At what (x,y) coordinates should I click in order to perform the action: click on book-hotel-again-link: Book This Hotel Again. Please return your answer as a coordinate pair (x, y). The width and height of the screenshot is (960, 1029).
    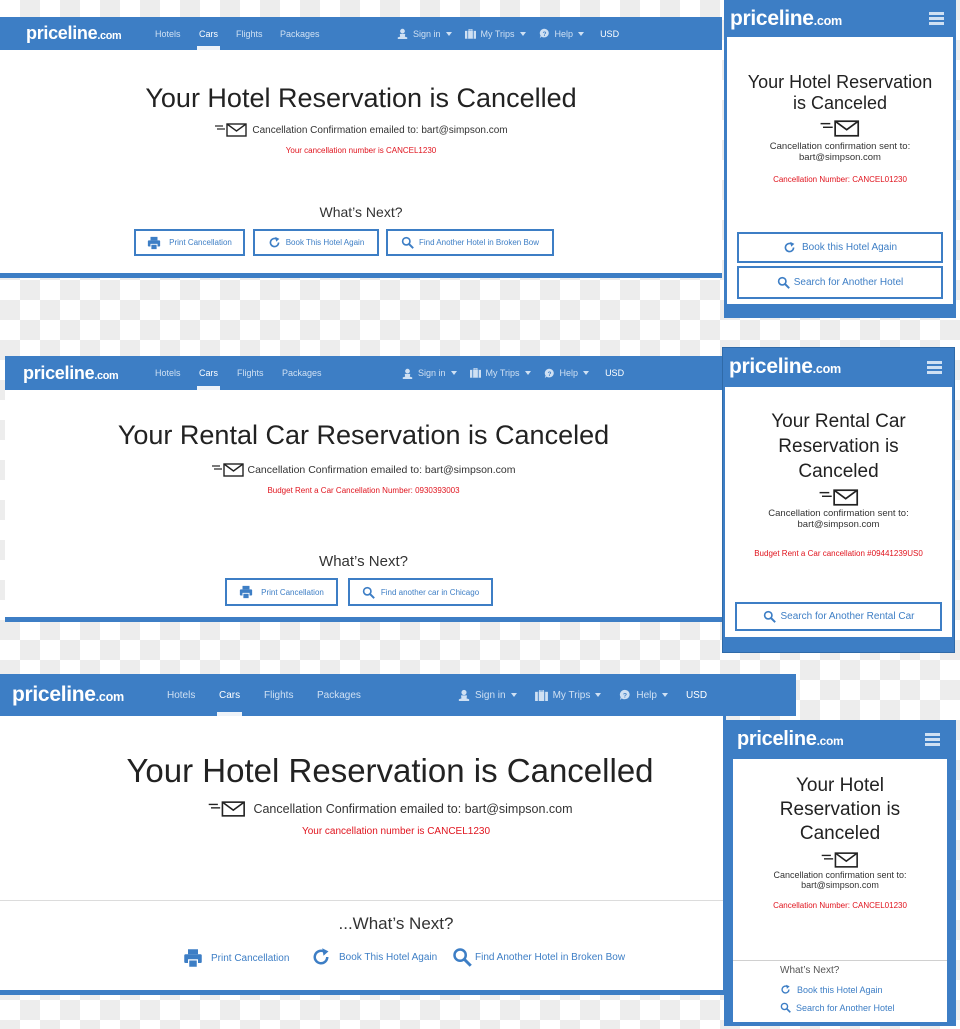
    Looking at the image, I should click on (374, 957).